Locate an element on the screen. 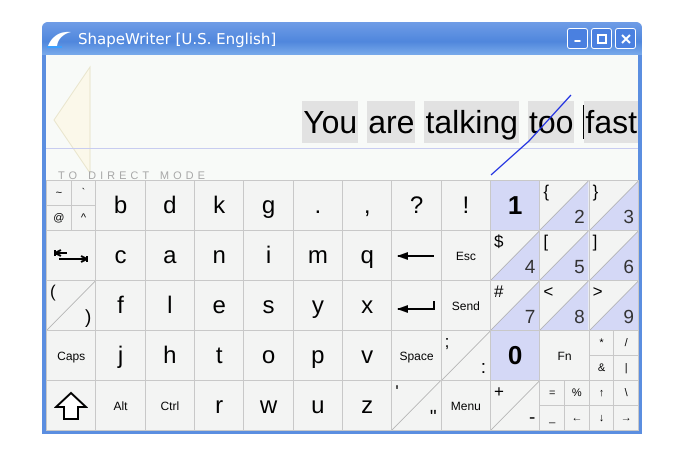 The width and height of the screenshot is (673, 474). key-label: > is located at coordinates (597, 292).